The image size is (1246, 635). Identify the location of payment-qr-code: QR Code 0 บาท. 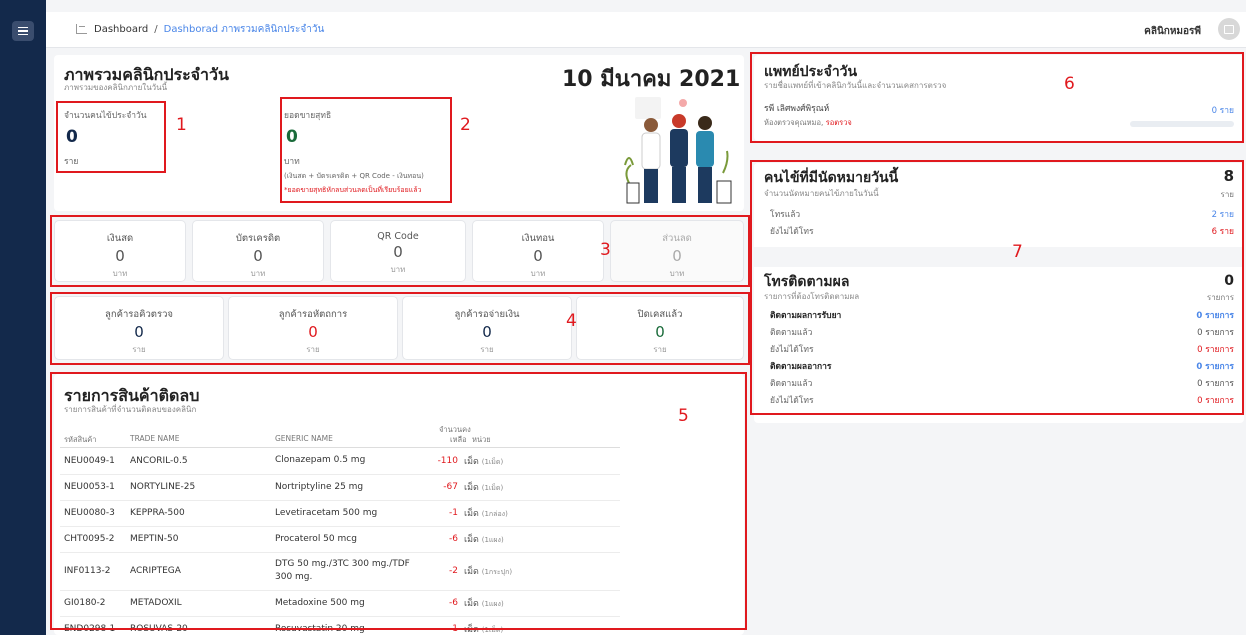
(398, 251).